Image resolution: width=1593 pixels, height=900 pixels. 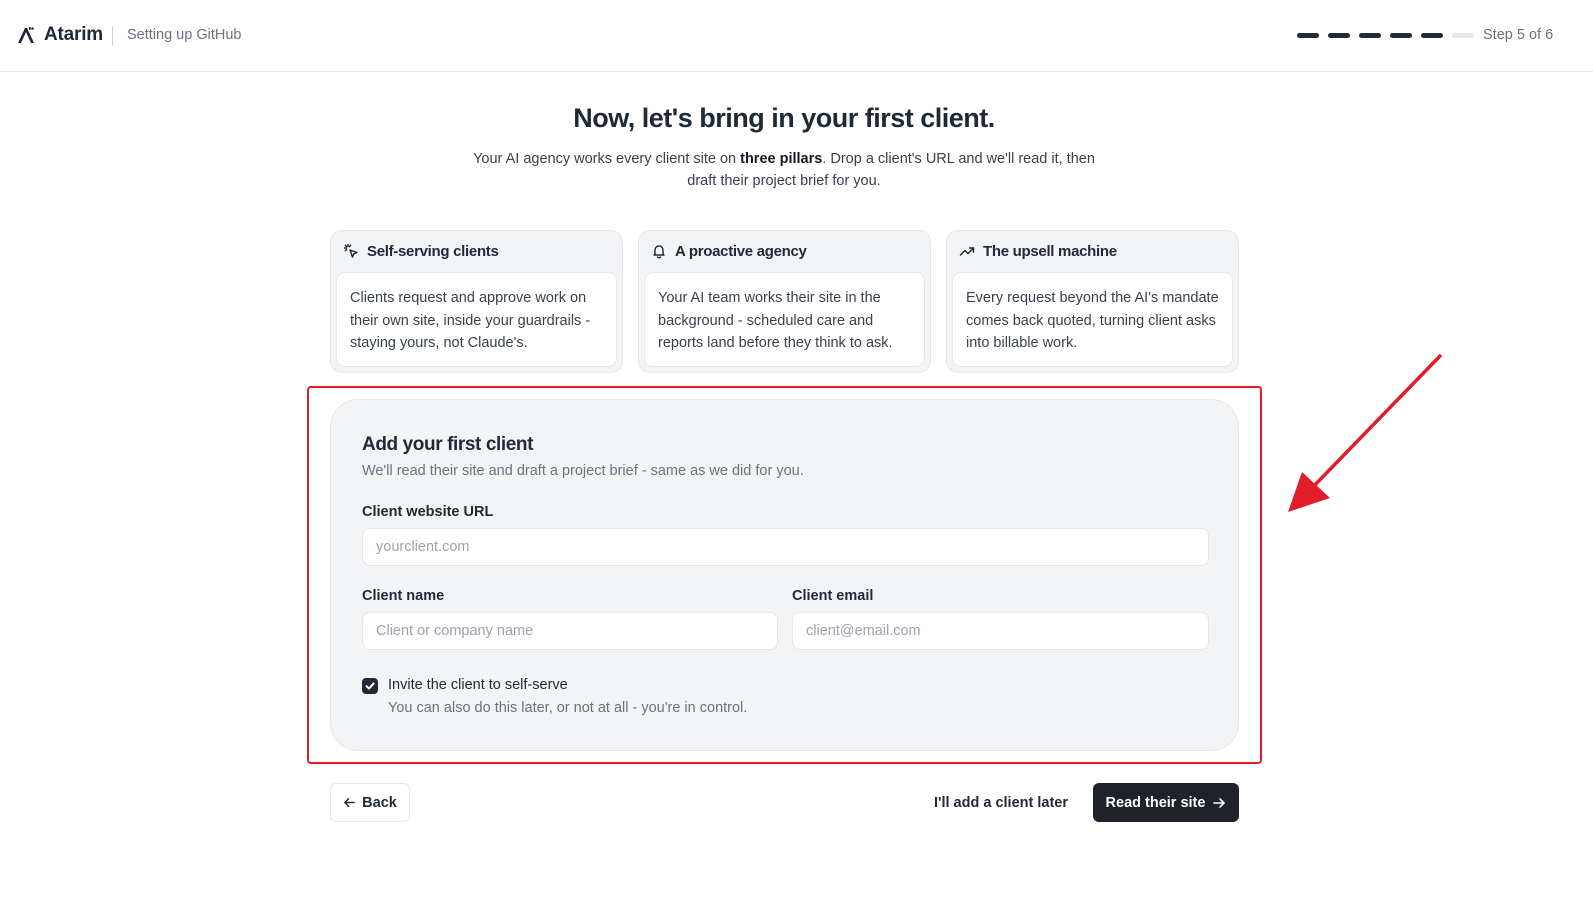 I want to click on back-button: Back, so click(x=370, y=802).